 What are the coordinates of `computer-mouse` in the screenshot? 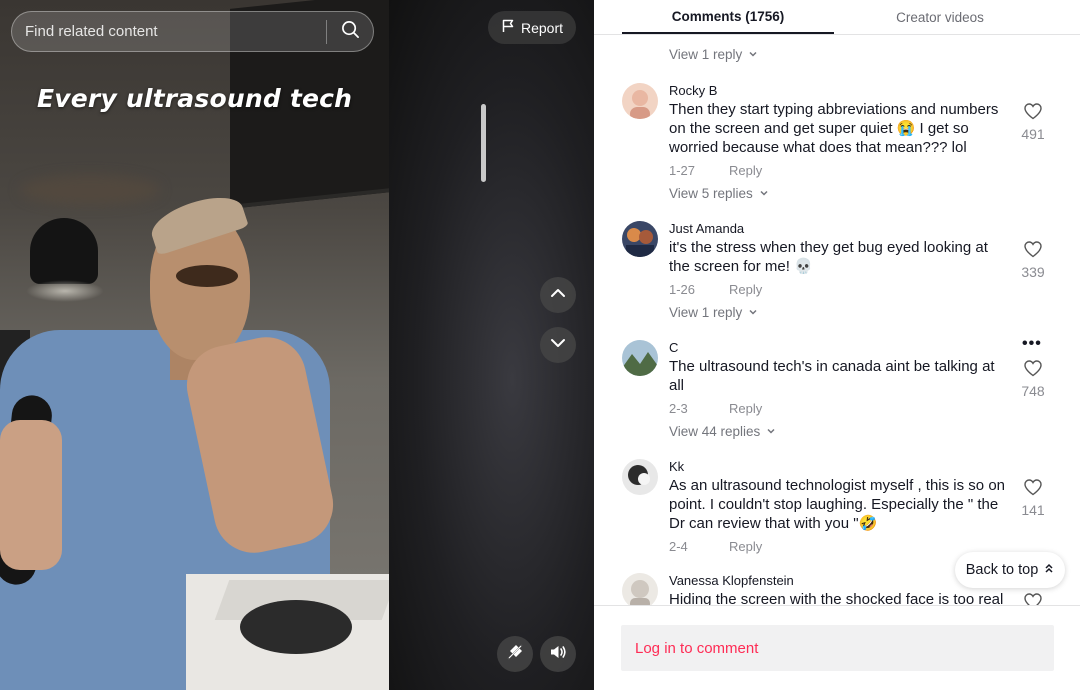 It's located at (296, 627).